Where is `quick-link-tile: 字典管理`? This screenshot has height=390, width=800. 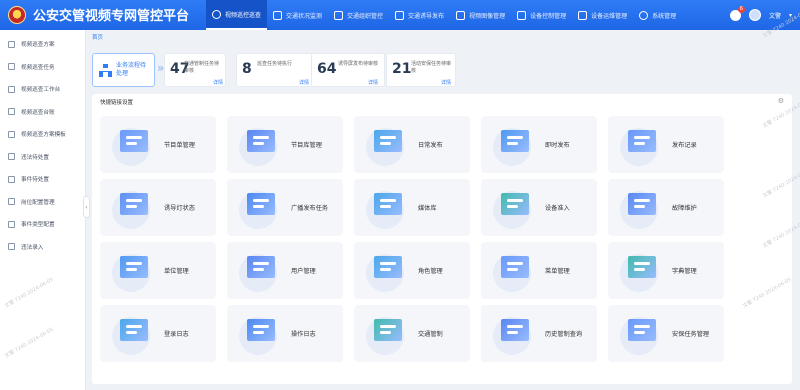
quick-link-tile: 字典管理 is located at coordinates (666, 270).